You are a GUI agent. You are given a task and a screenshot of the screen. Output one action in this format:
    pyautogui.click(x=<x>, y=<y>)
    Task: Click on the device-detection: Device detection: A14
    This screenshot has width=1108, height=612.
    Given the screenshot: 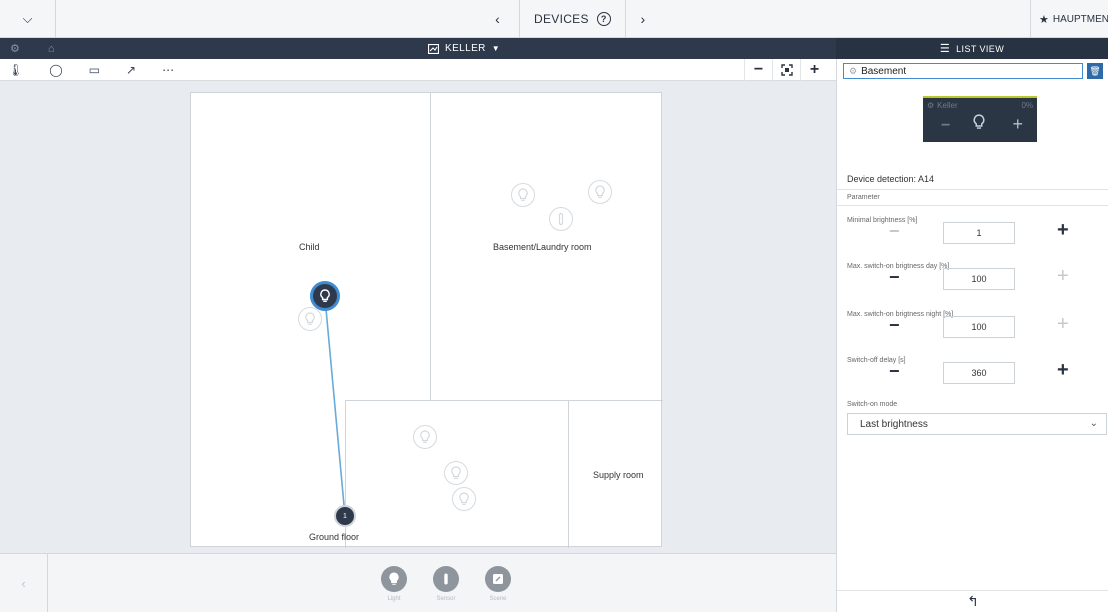 What is the action you would take?
    pyautogui.click(x=891, y=179)
    